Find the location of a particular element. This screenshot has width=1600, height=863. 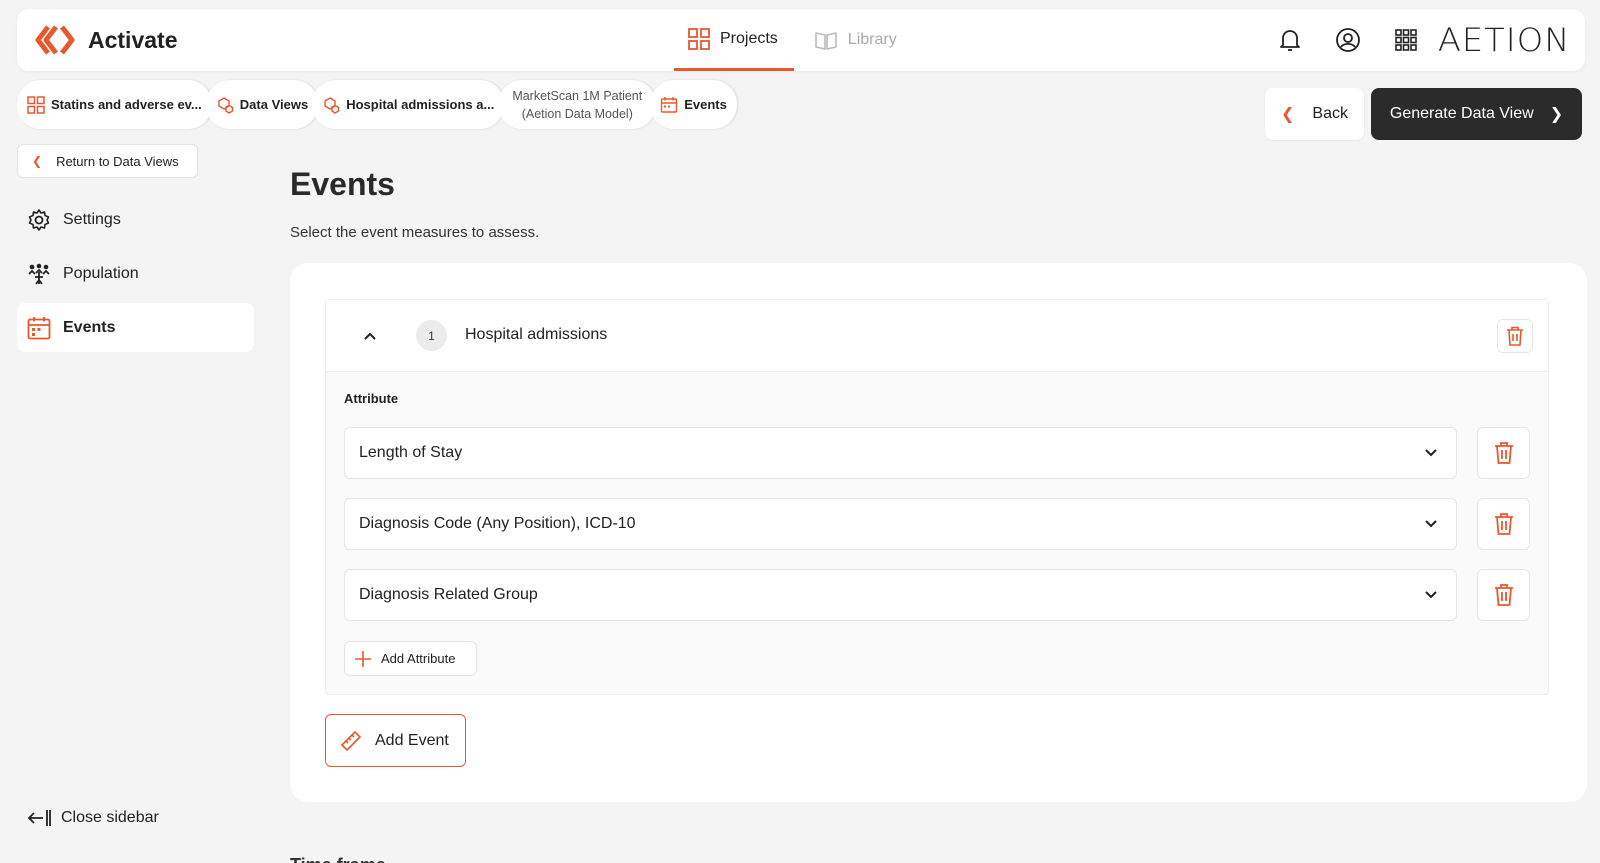

sidebar-item-settings: Settings is located at coordinates (135, 219).